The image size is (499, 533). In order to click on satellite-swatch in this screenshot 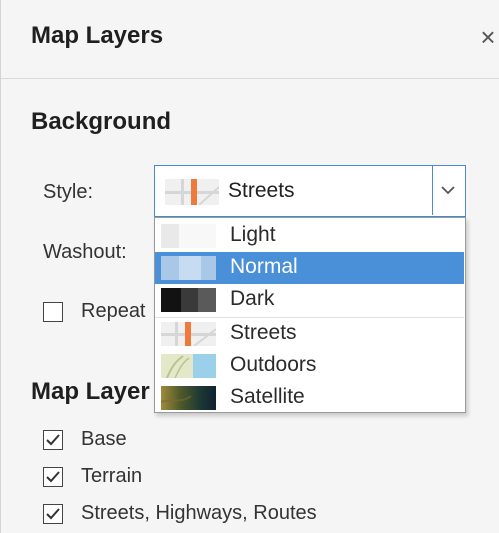, I will do `click(188, 398)`.